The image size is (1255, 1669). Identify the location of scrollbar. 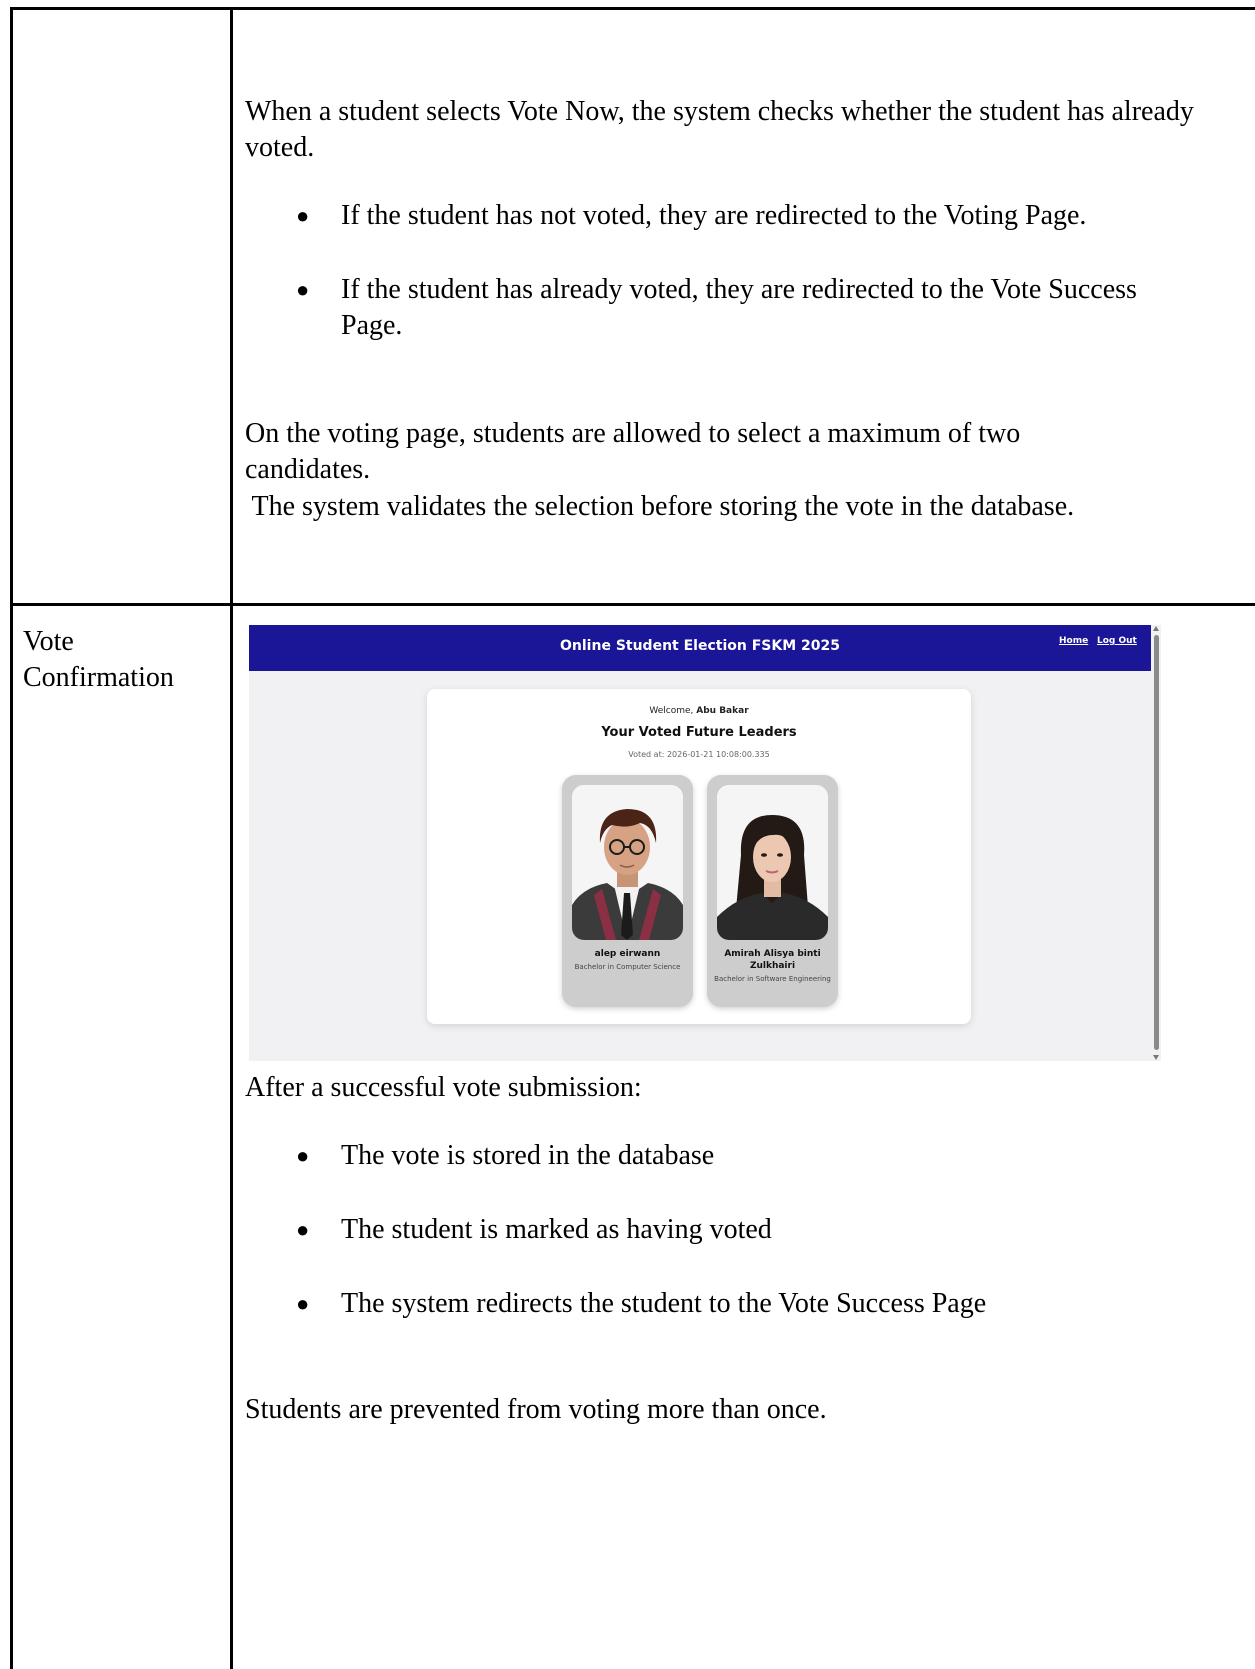
(1156, 843).